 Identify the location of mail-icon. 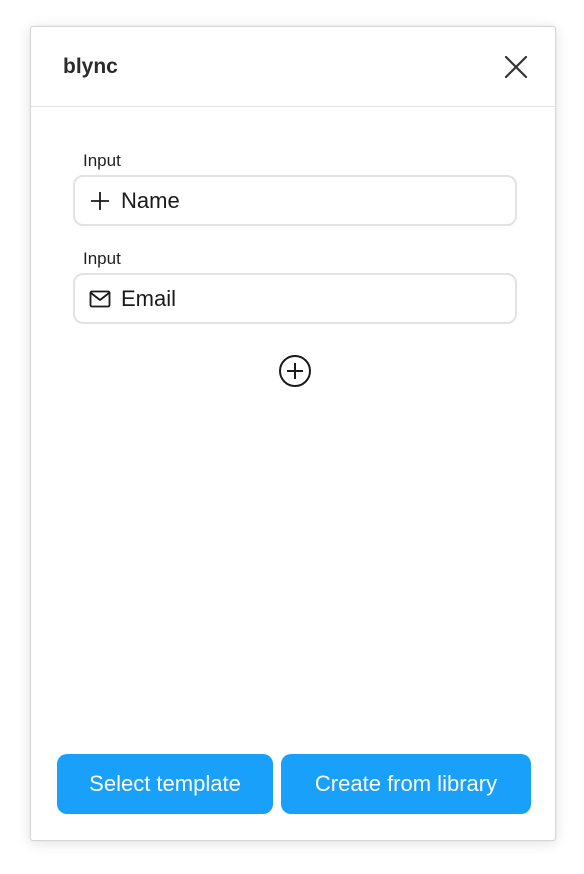
(100, 299).